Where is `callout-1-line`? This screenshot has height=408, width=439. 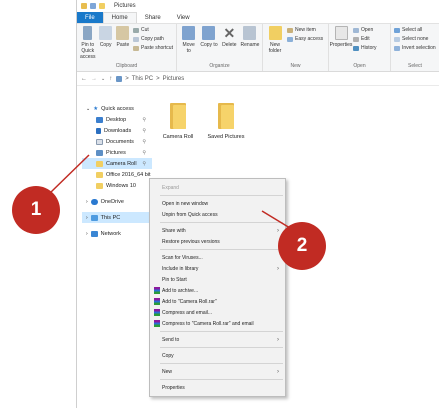
callout-1-line is located at coordinates (69, 174).